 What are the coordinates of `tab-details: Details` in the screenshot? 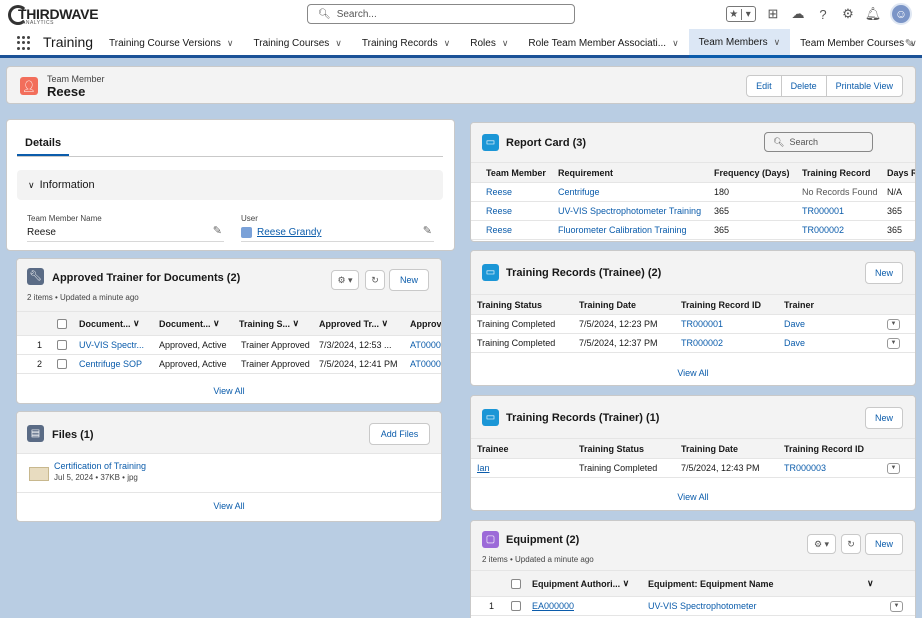 It's located at (43, 141).